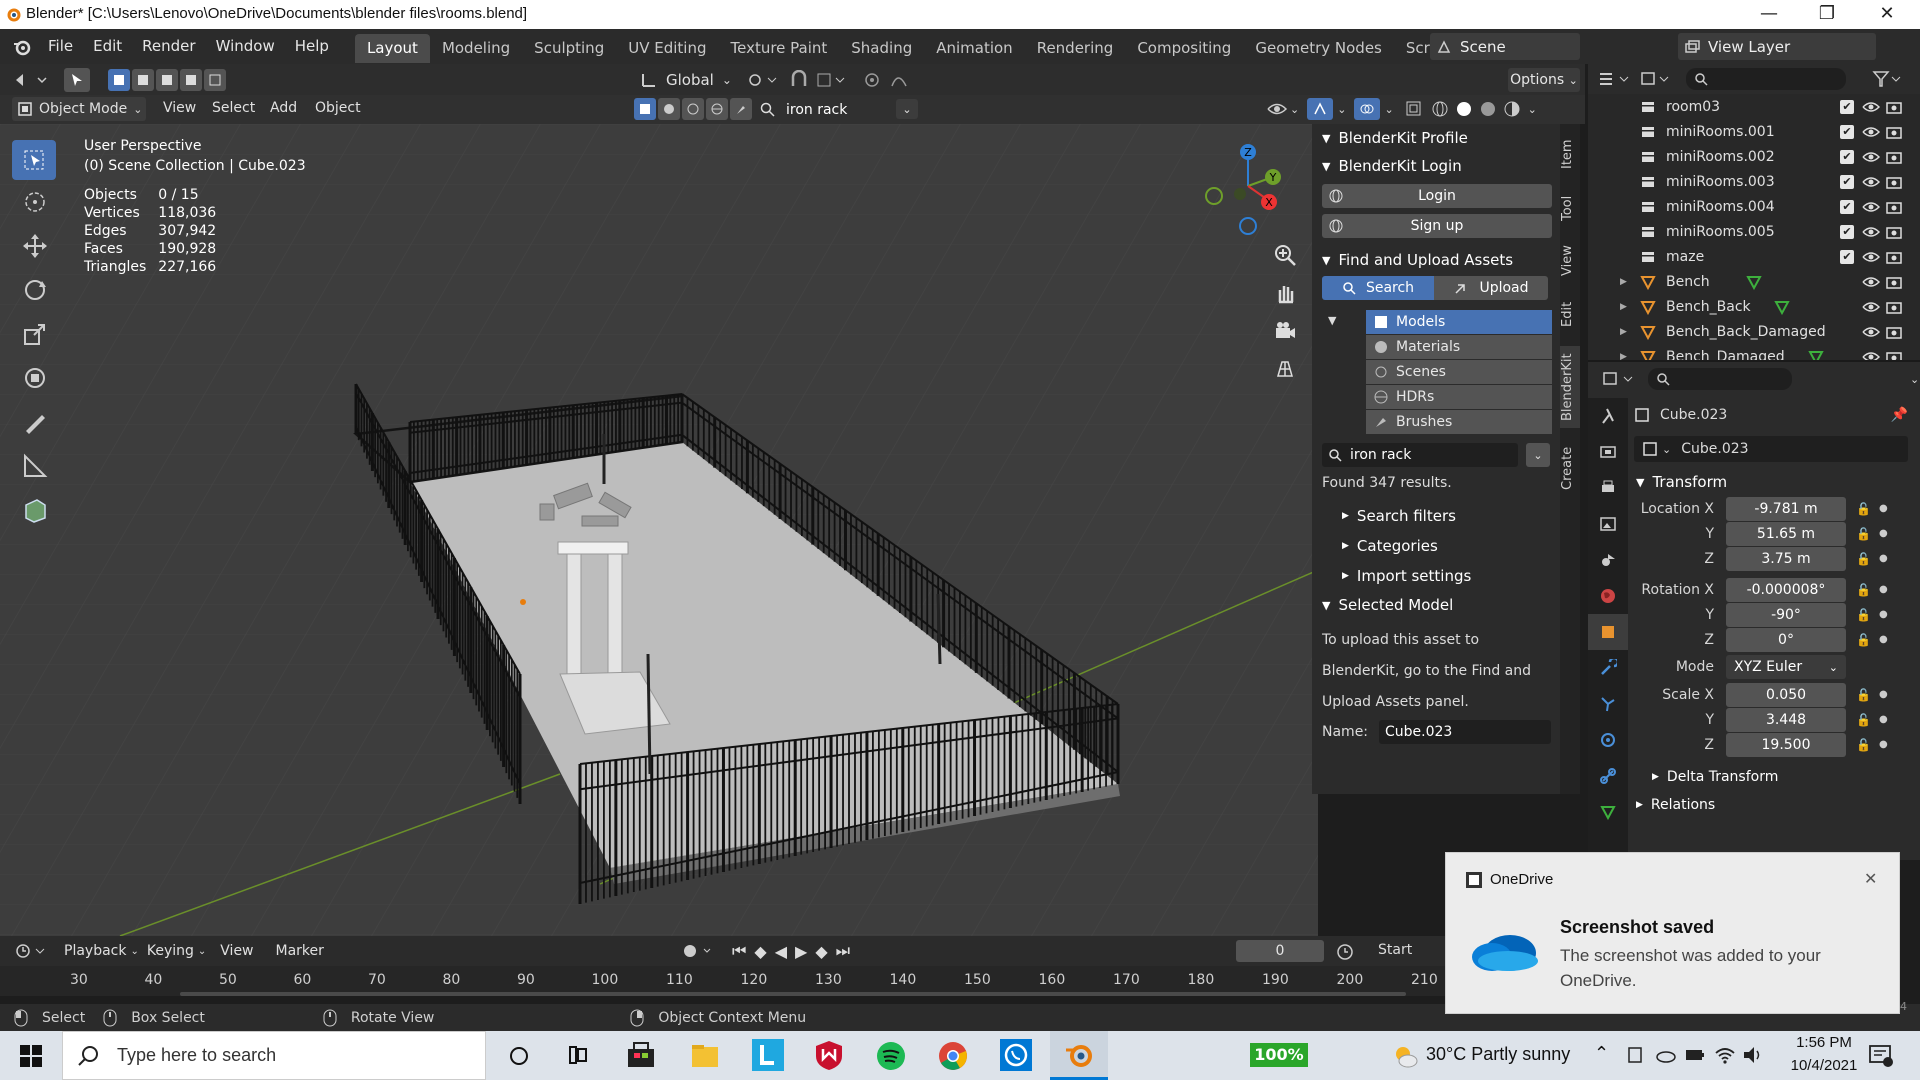 This screenshot has width=1920, height=1080. I want to click on asset-type-scenes: Scenes, so click(1459, 372).